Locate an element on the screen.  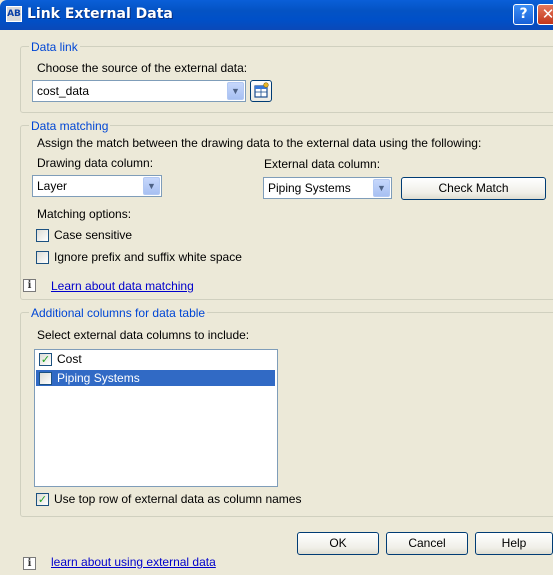
external-column-combo: Piping Systems ▼ is located at coordinates (327, 188).